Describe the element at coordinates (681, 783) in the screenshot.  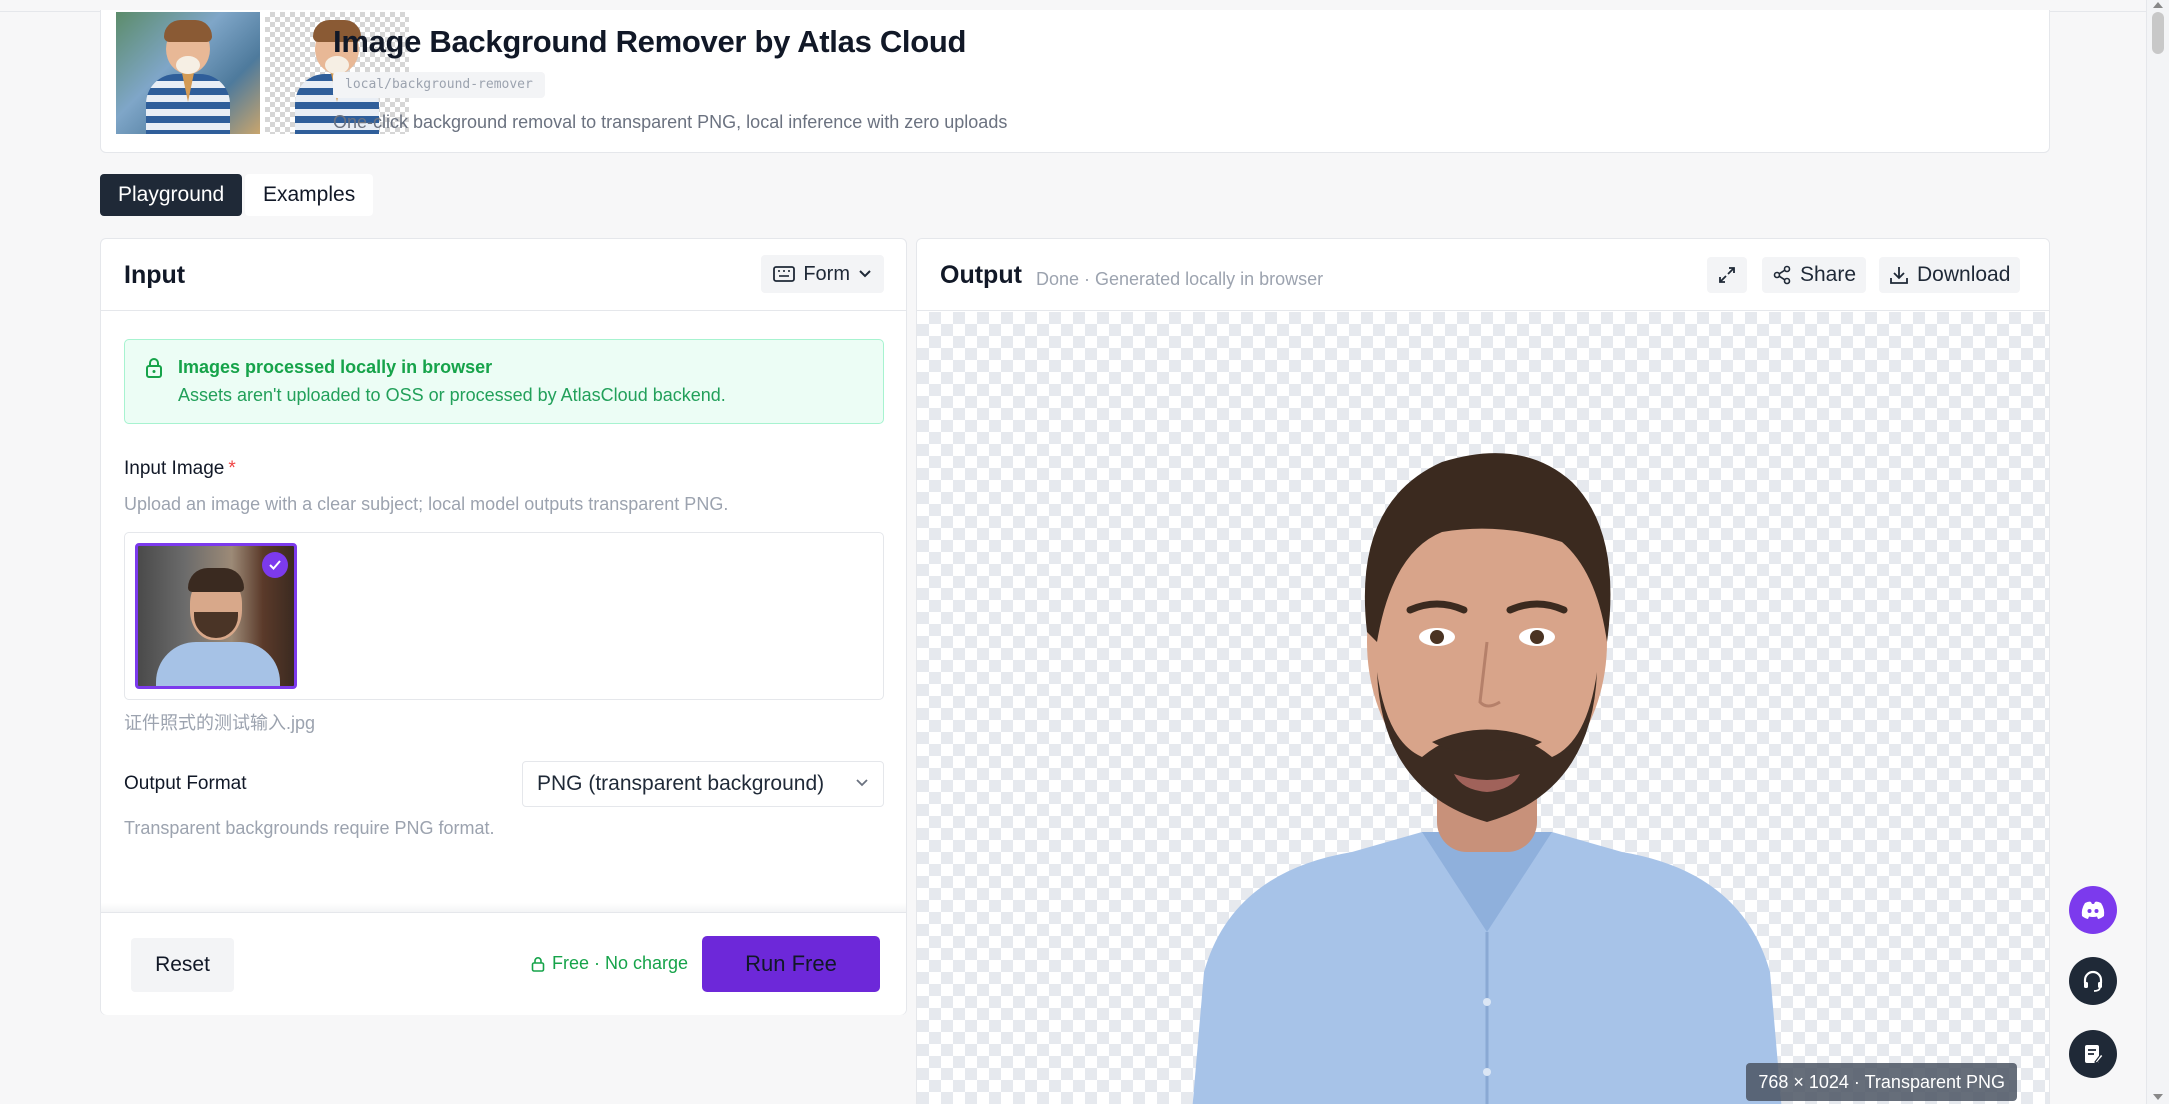
I see `output-format-value: PNG (transparent background)` at that location.